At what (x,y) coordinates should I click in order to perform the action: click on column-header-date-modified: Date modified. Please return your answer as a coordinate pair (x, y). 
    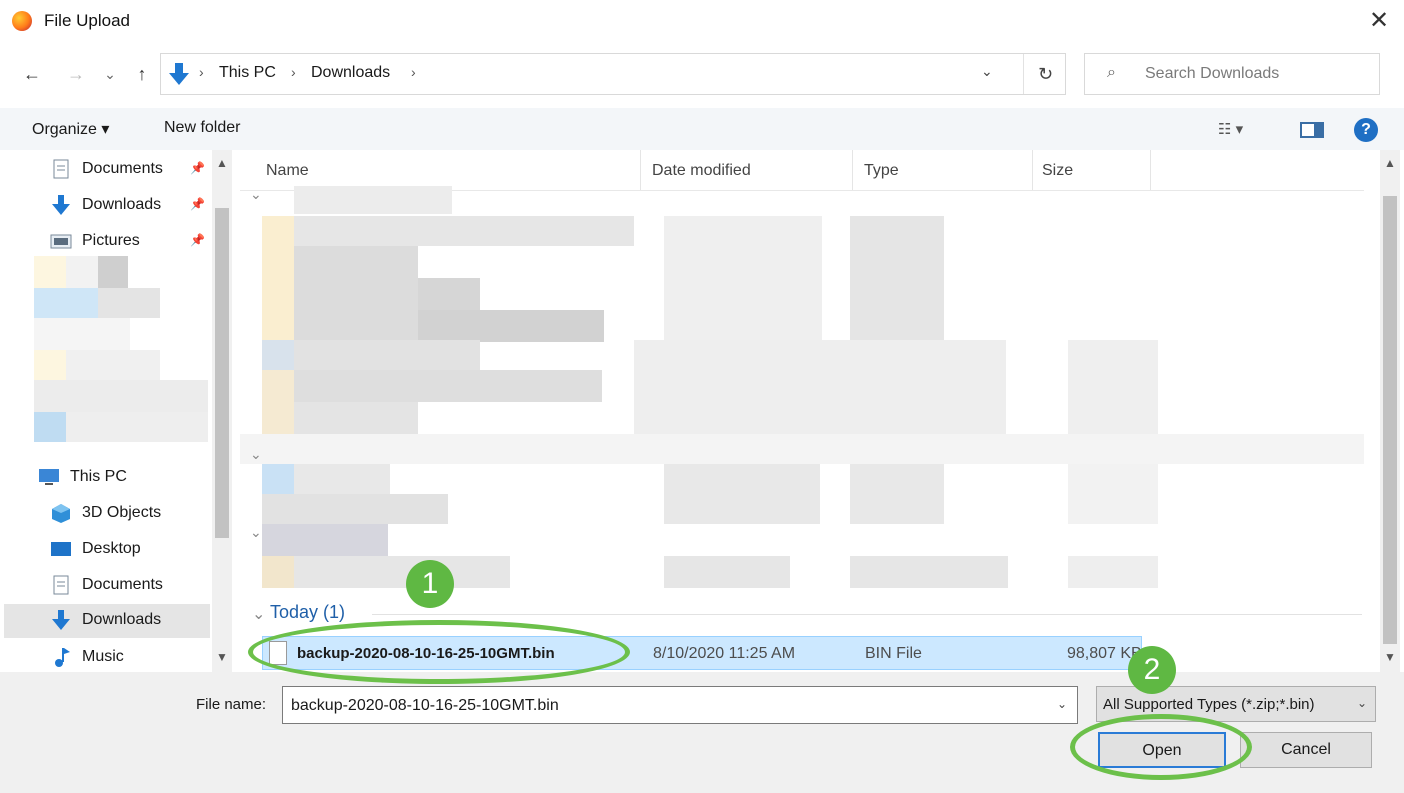
    Looking at the image, I should click on (701, 171).